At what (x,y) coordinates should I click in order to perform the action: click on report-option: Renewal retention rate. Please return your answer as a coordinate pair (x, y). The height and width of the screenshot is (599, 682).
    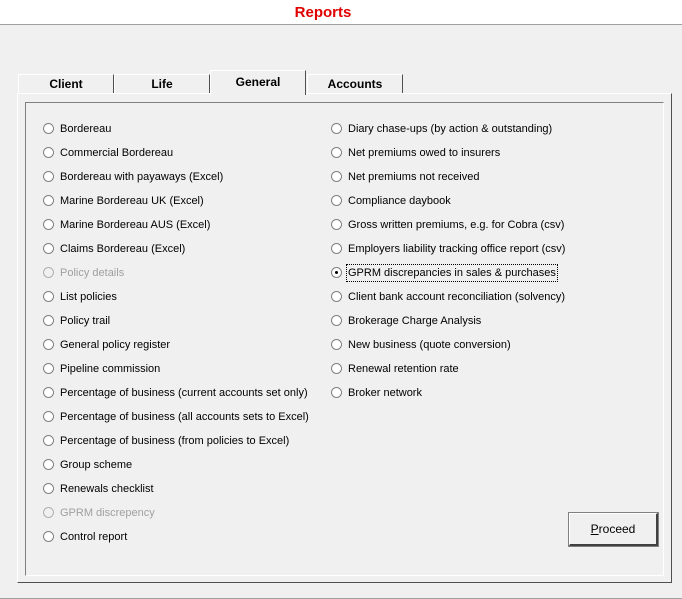
    Looking at the image, I should click on (448, 374).